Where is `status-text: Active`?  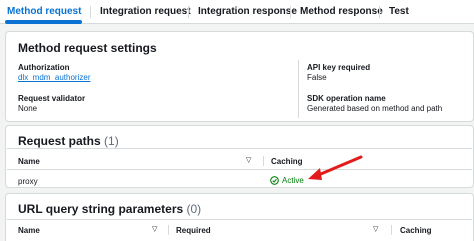
status-text: Active is located at coordinates (293, 180).